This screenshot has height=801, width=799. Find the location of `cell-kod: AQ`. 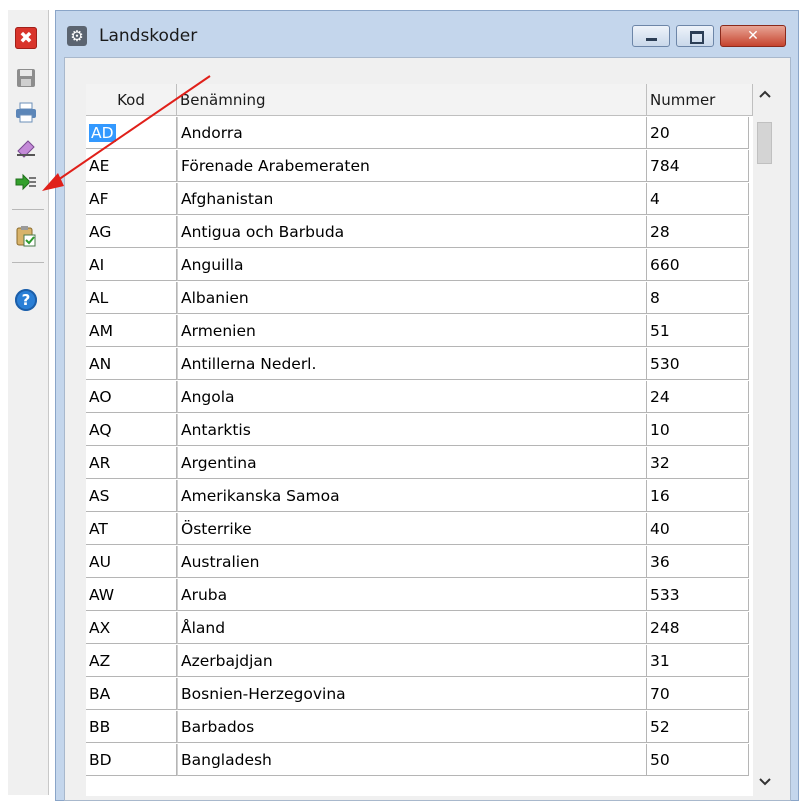

cell-kod: AQ is located at coordinates (131, 430).